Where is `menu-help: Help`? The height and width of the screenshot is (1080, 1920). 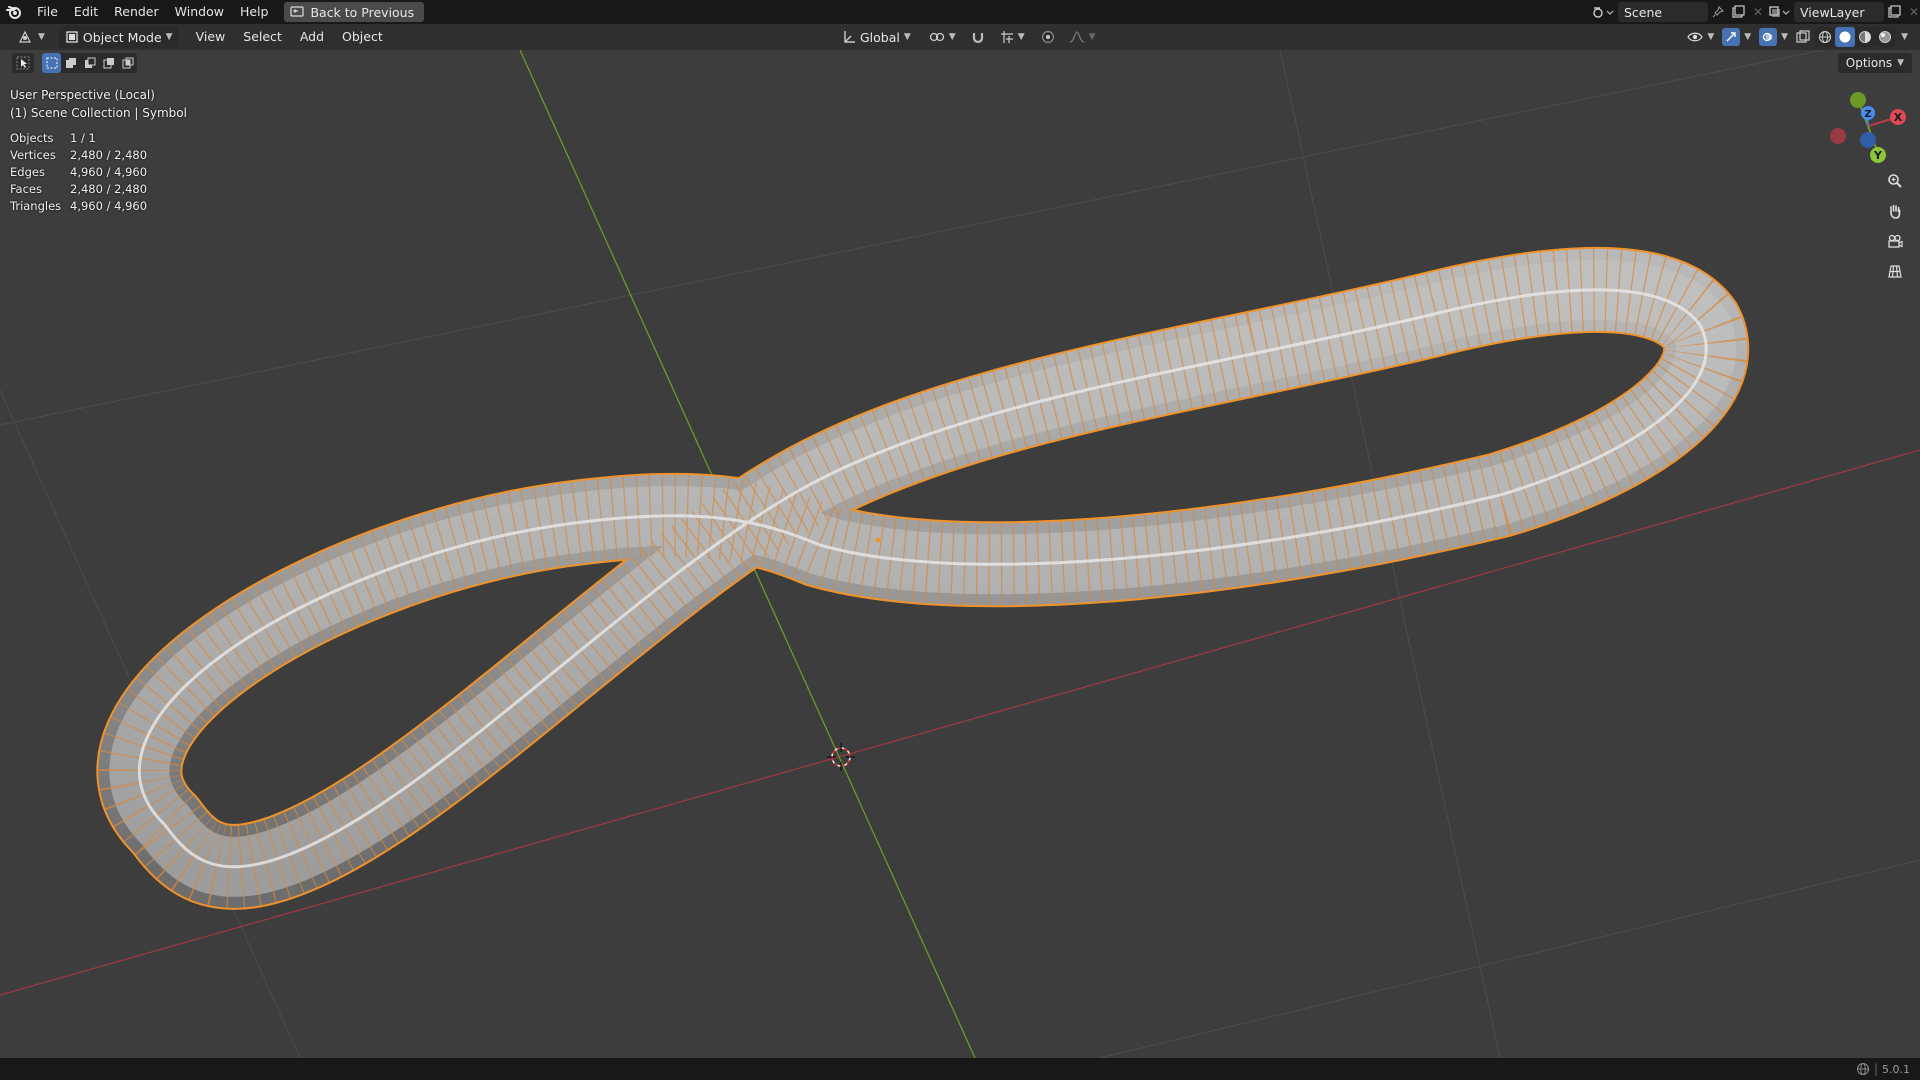 menu-help: Help is located at coordinates (254, 12).